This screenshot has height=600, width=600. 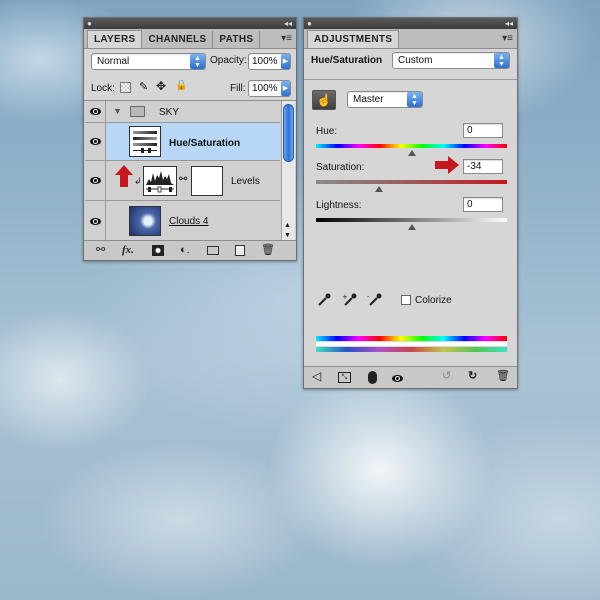 I want to click on hue-label: Hue:, so click(x=327, y=131).